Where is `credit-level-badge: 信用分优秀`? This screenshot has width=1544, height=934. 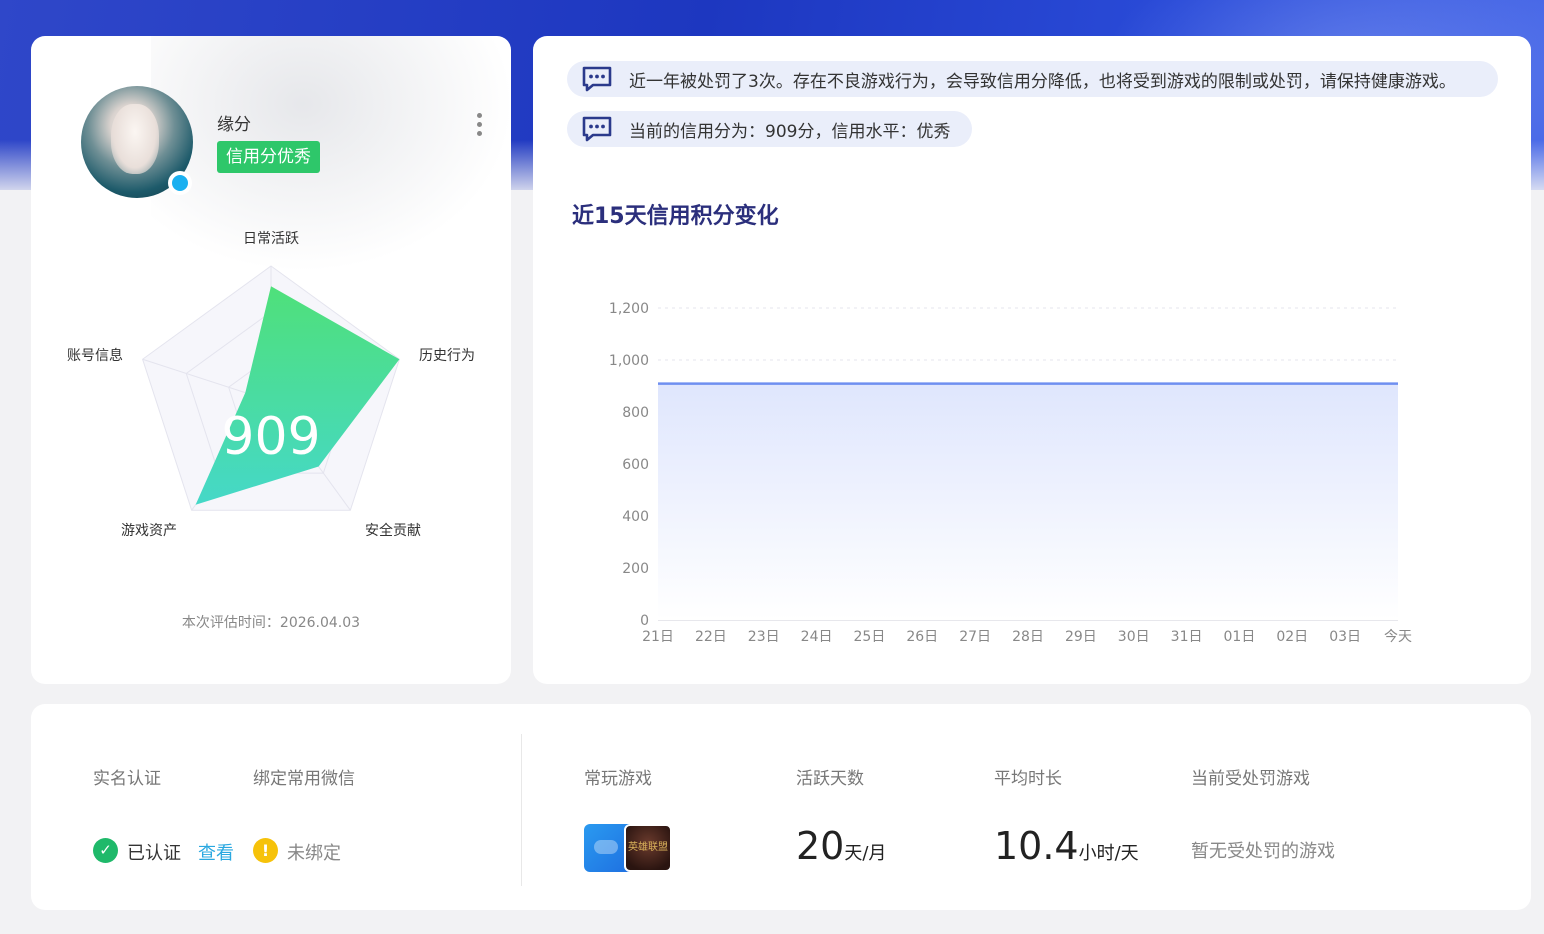
credit-level-badge: 信用分优秀 is located at coordinates (268, 157).